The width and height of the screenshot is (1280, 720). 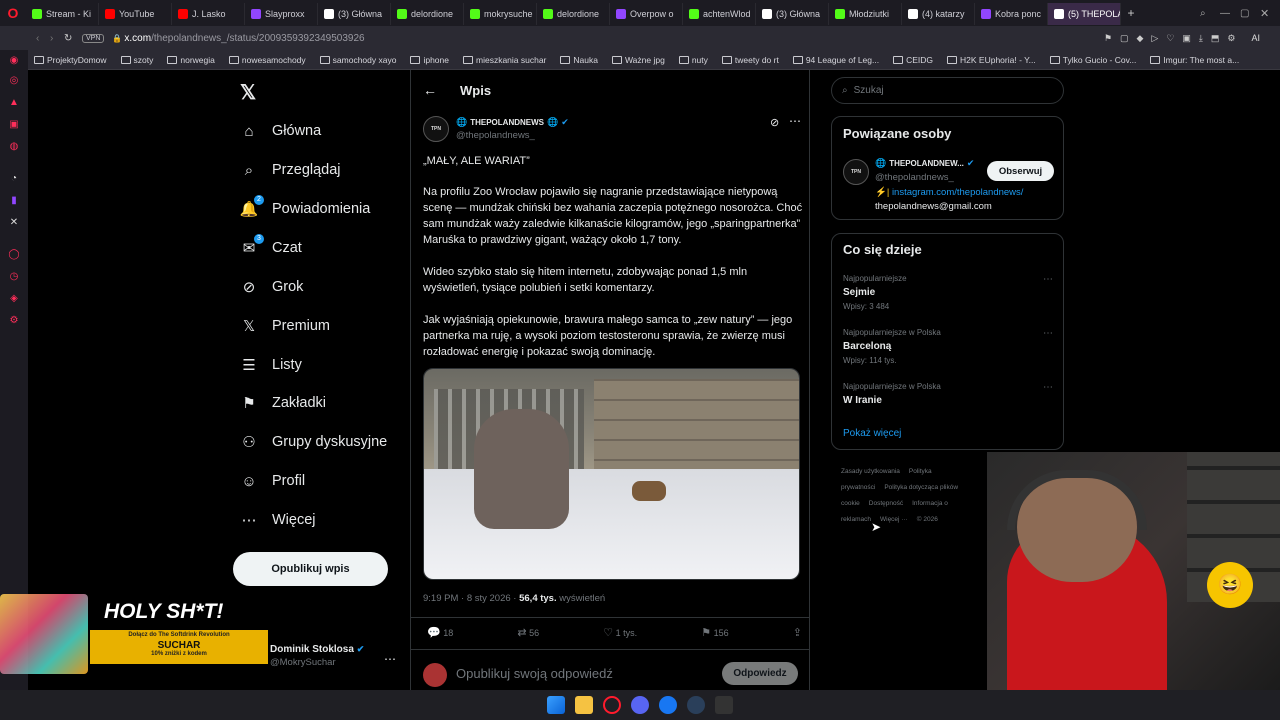 I want to click on browser-tab: YouTube, so click(x=135, y=14).